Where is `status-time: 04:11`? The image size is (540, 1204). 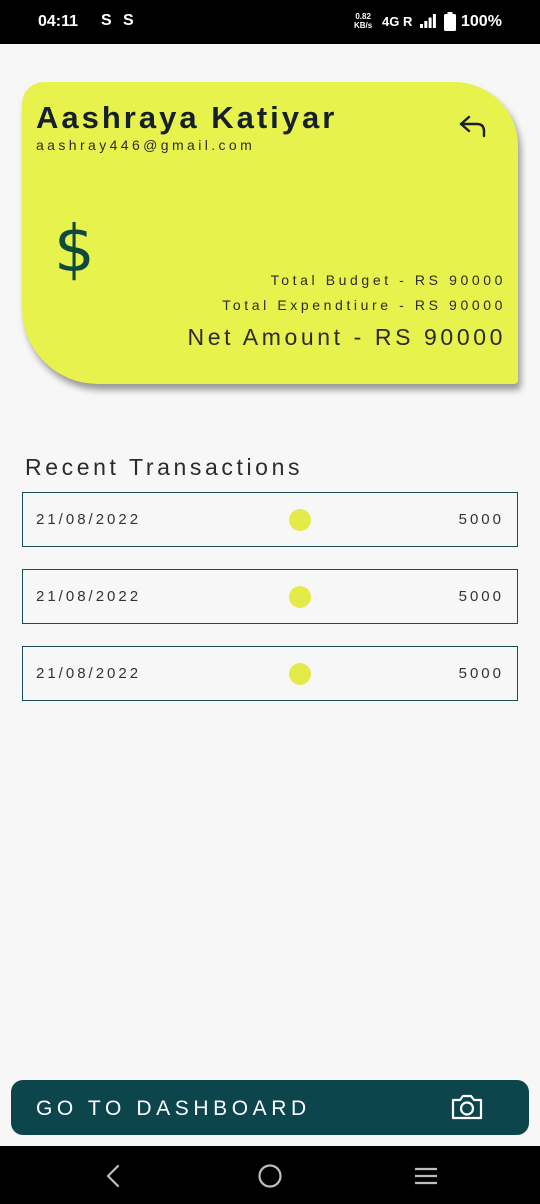 status-time: 04:11 is located at coordinates (58, 21).